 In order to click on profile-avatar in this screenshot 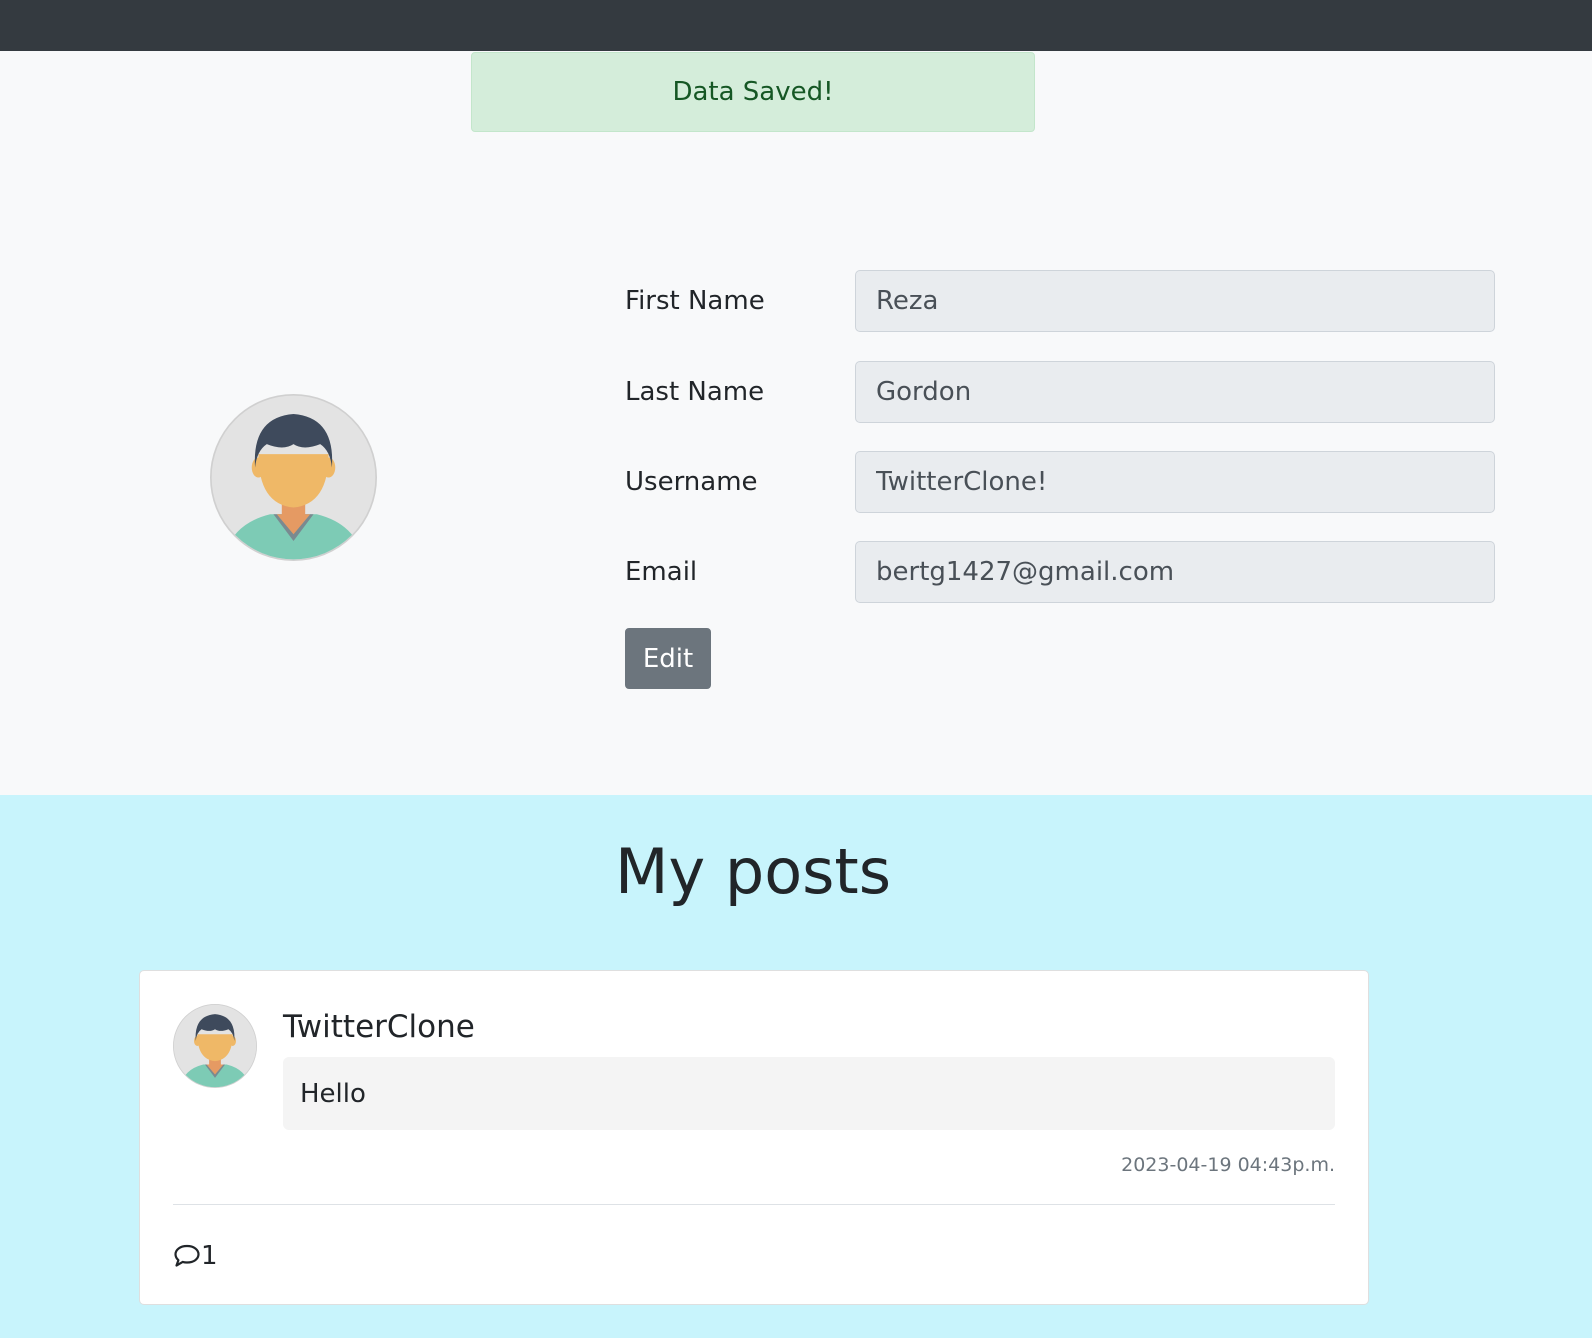, I will do `click(293, 477)`.